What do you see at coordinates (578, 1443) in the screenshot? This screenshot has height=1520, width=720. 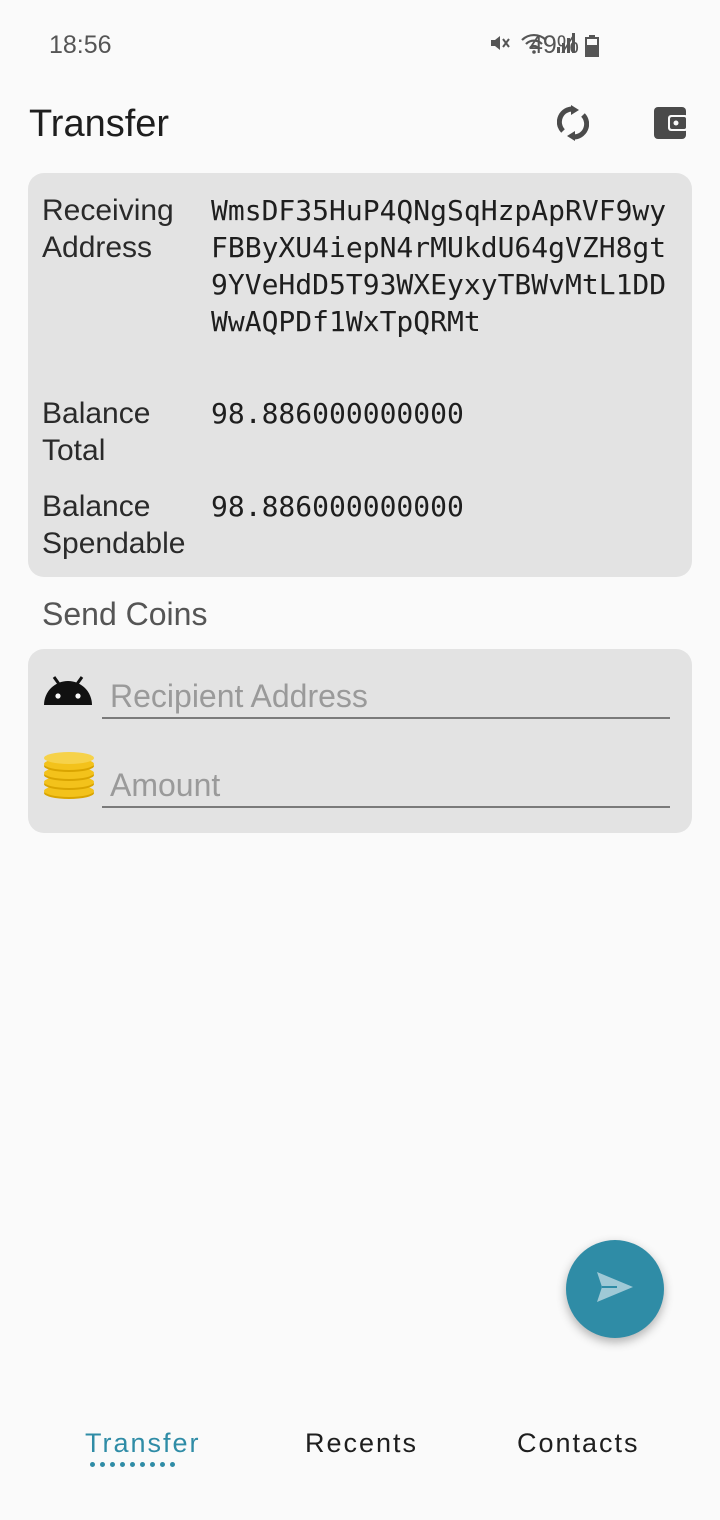 I see `tab-contacts: Contacts` at bounding box center [578, 1443].